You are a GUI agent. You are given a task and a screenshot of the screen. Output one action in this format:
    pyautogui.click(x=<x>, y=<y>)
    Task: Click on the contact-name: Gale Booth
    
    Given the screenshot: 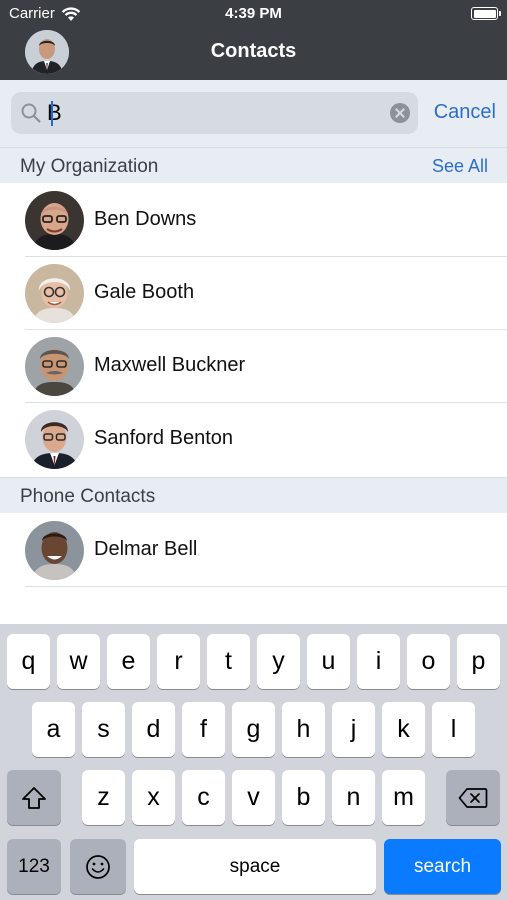 What is the action you would take?
    pyautogui.click(x=144, y=292)
    